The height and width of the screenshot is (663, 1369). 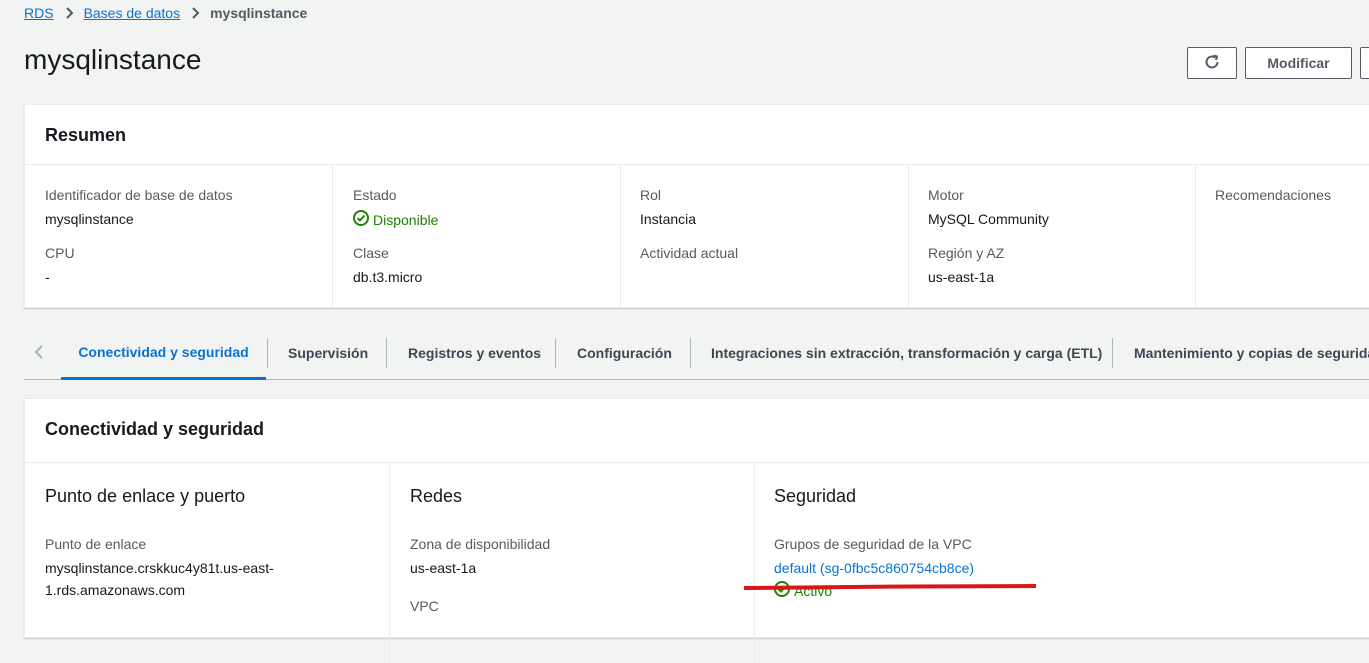 What do you see at coordinates (96, 544) in the screenshot?
I see `endpoint-label: Punto de enlace` at bounding box center [96, 544].